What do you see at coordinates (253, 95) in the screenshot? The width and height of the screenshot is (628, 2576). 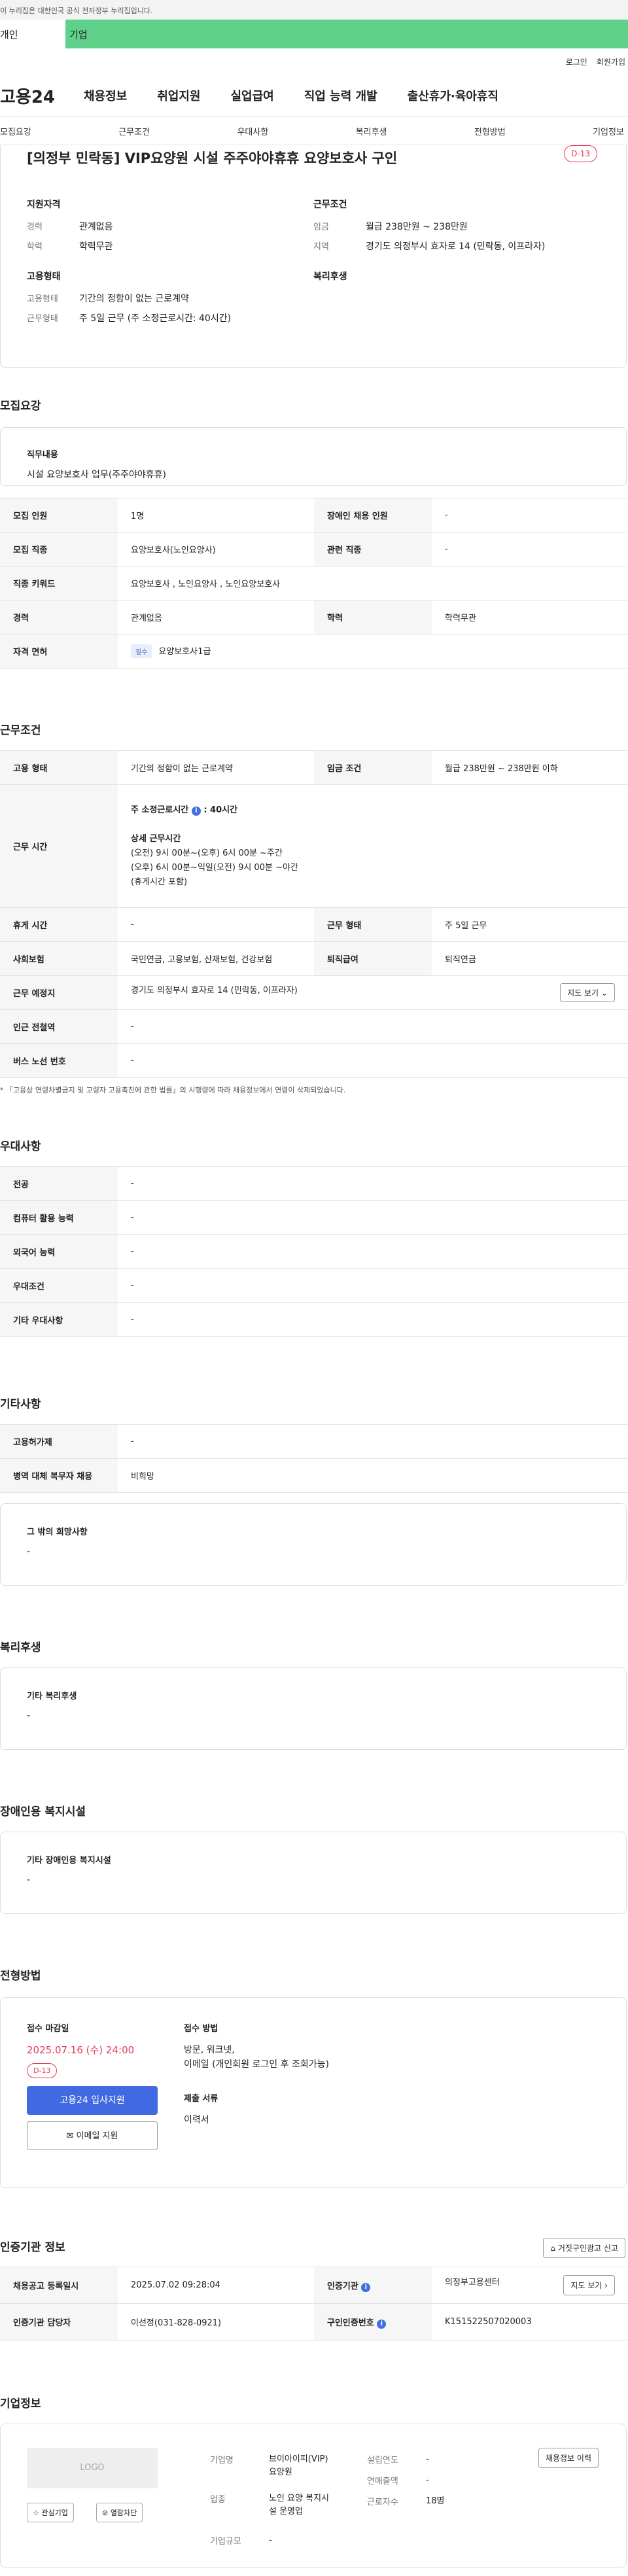 I see `nav-unemployment-benefit: 실업급여` at bounding box center [253, 95].